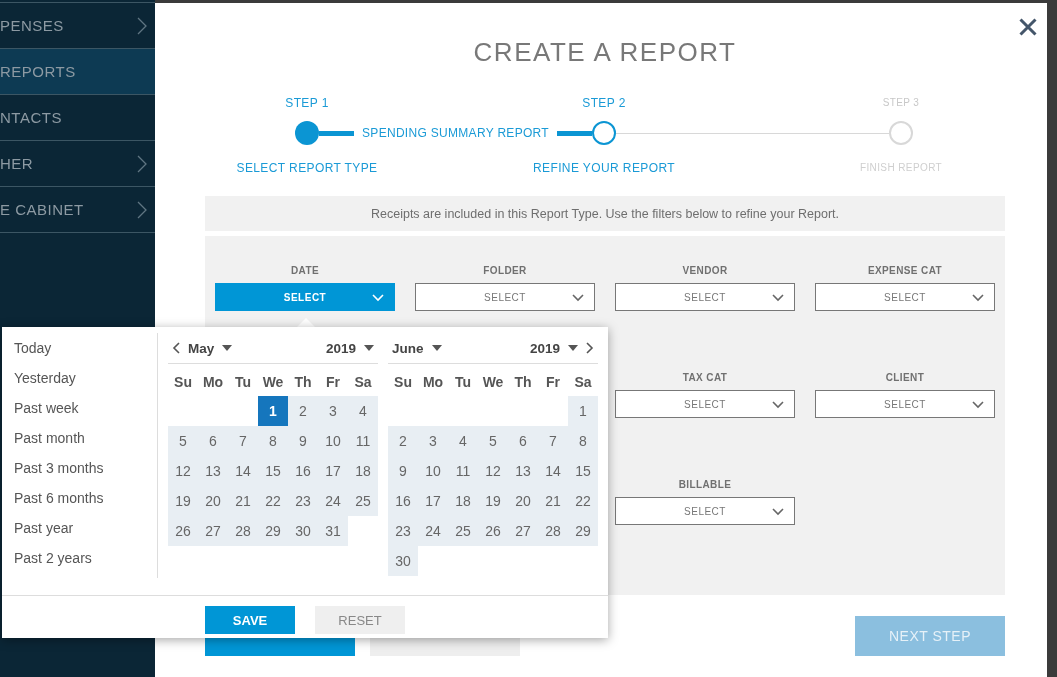  What do you see at coordinates (307, 168) in the screenshot?
I see `step-caption: SELECT REPORT TYPE` at bounding box center [307, 168].